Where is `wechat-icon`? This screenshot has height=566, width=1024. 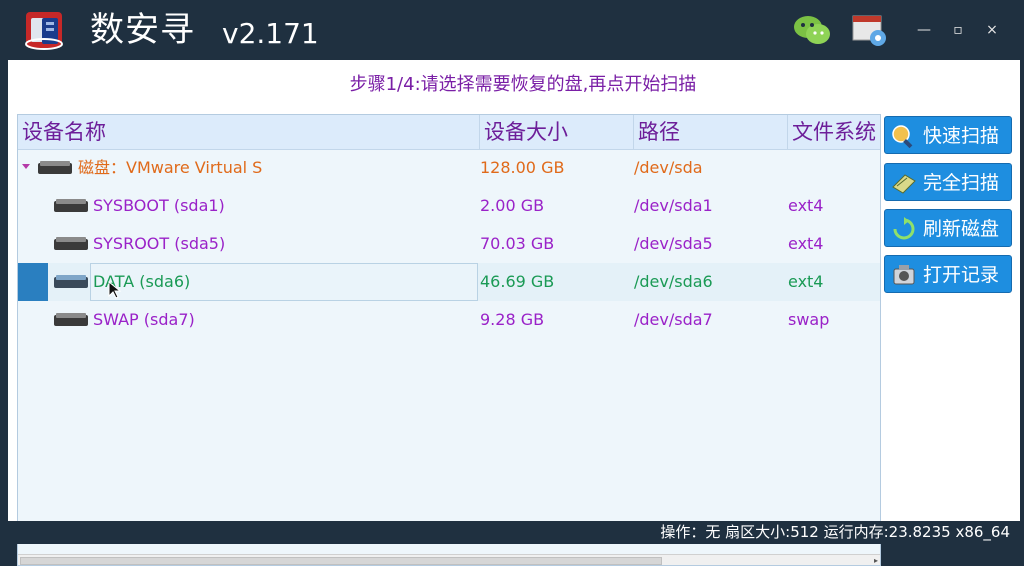
wechat-icon is located at coordinates (812, 30).